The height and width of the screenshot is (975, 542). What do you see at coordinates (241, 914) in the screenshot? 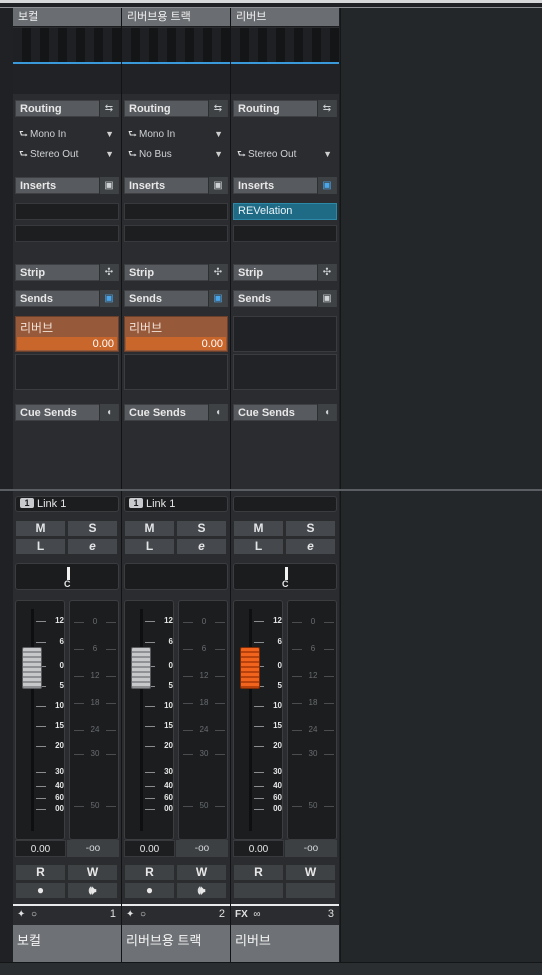
I see `fx-icon: FX` at bounding box center [241, 914].